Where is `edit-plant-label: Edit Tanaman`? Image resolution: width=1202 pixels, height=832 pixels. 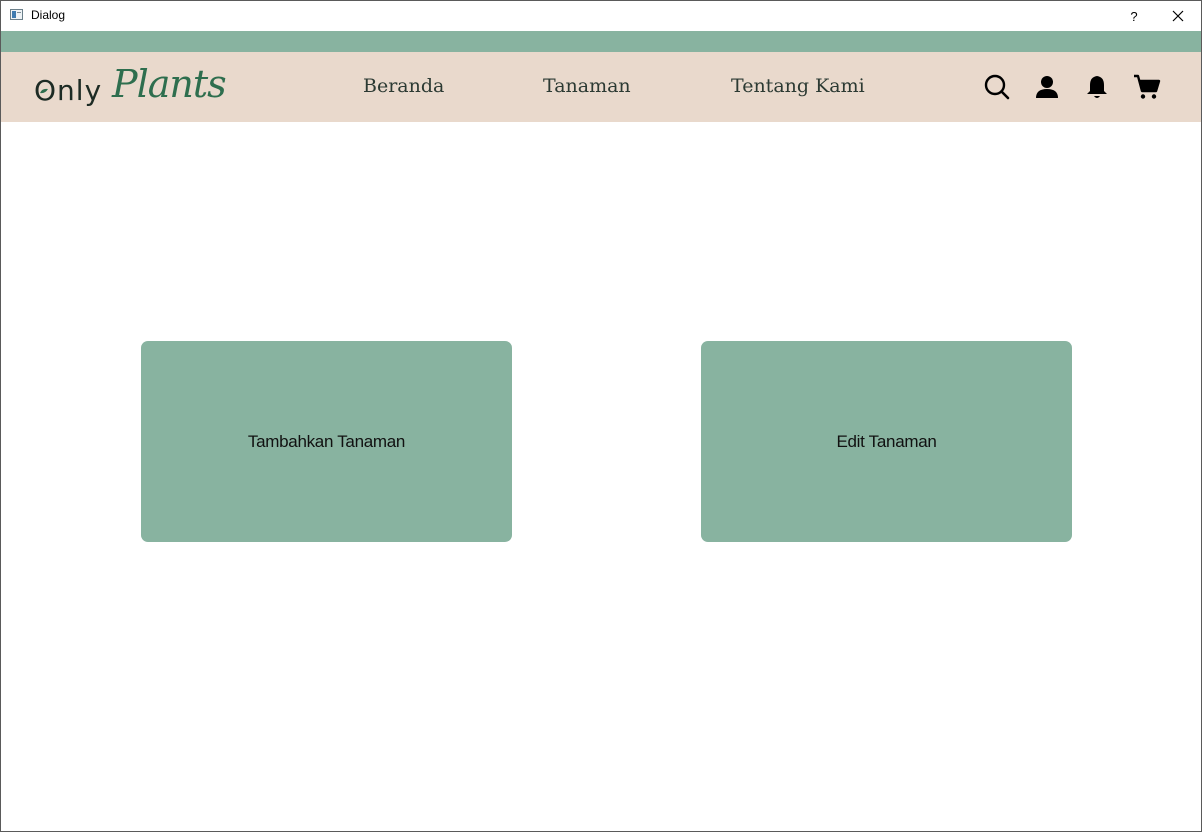 edit-plant-label: Edit Tanaman is located at coordinates (886, 441).